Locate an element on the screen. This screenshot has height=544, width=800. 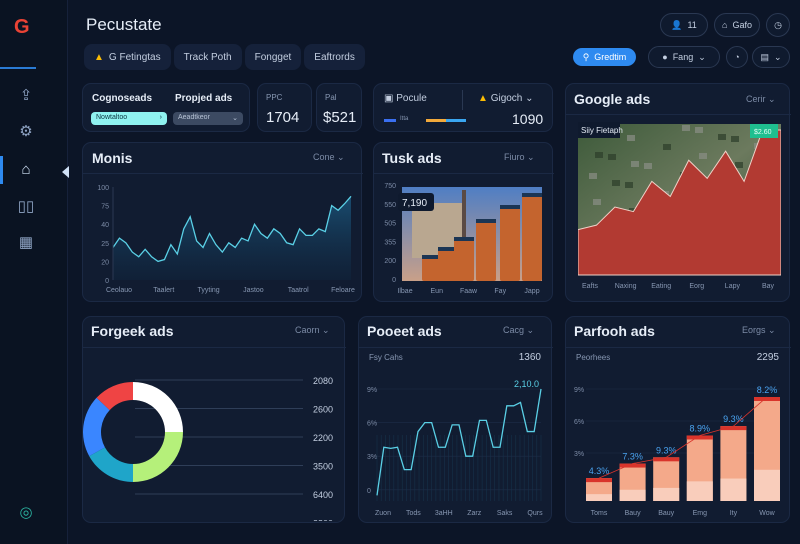
x-tick-label: Ilbae is located at coordinates (404, 291).